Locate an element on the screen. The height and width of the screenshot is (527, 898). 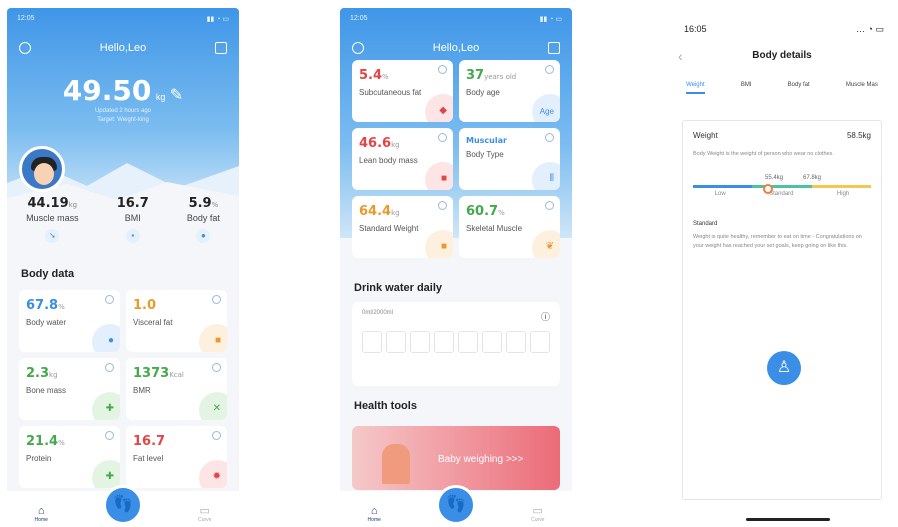
drink-water-card: 0ml/2000ml ⓘ is located at coordinates (456, 344).